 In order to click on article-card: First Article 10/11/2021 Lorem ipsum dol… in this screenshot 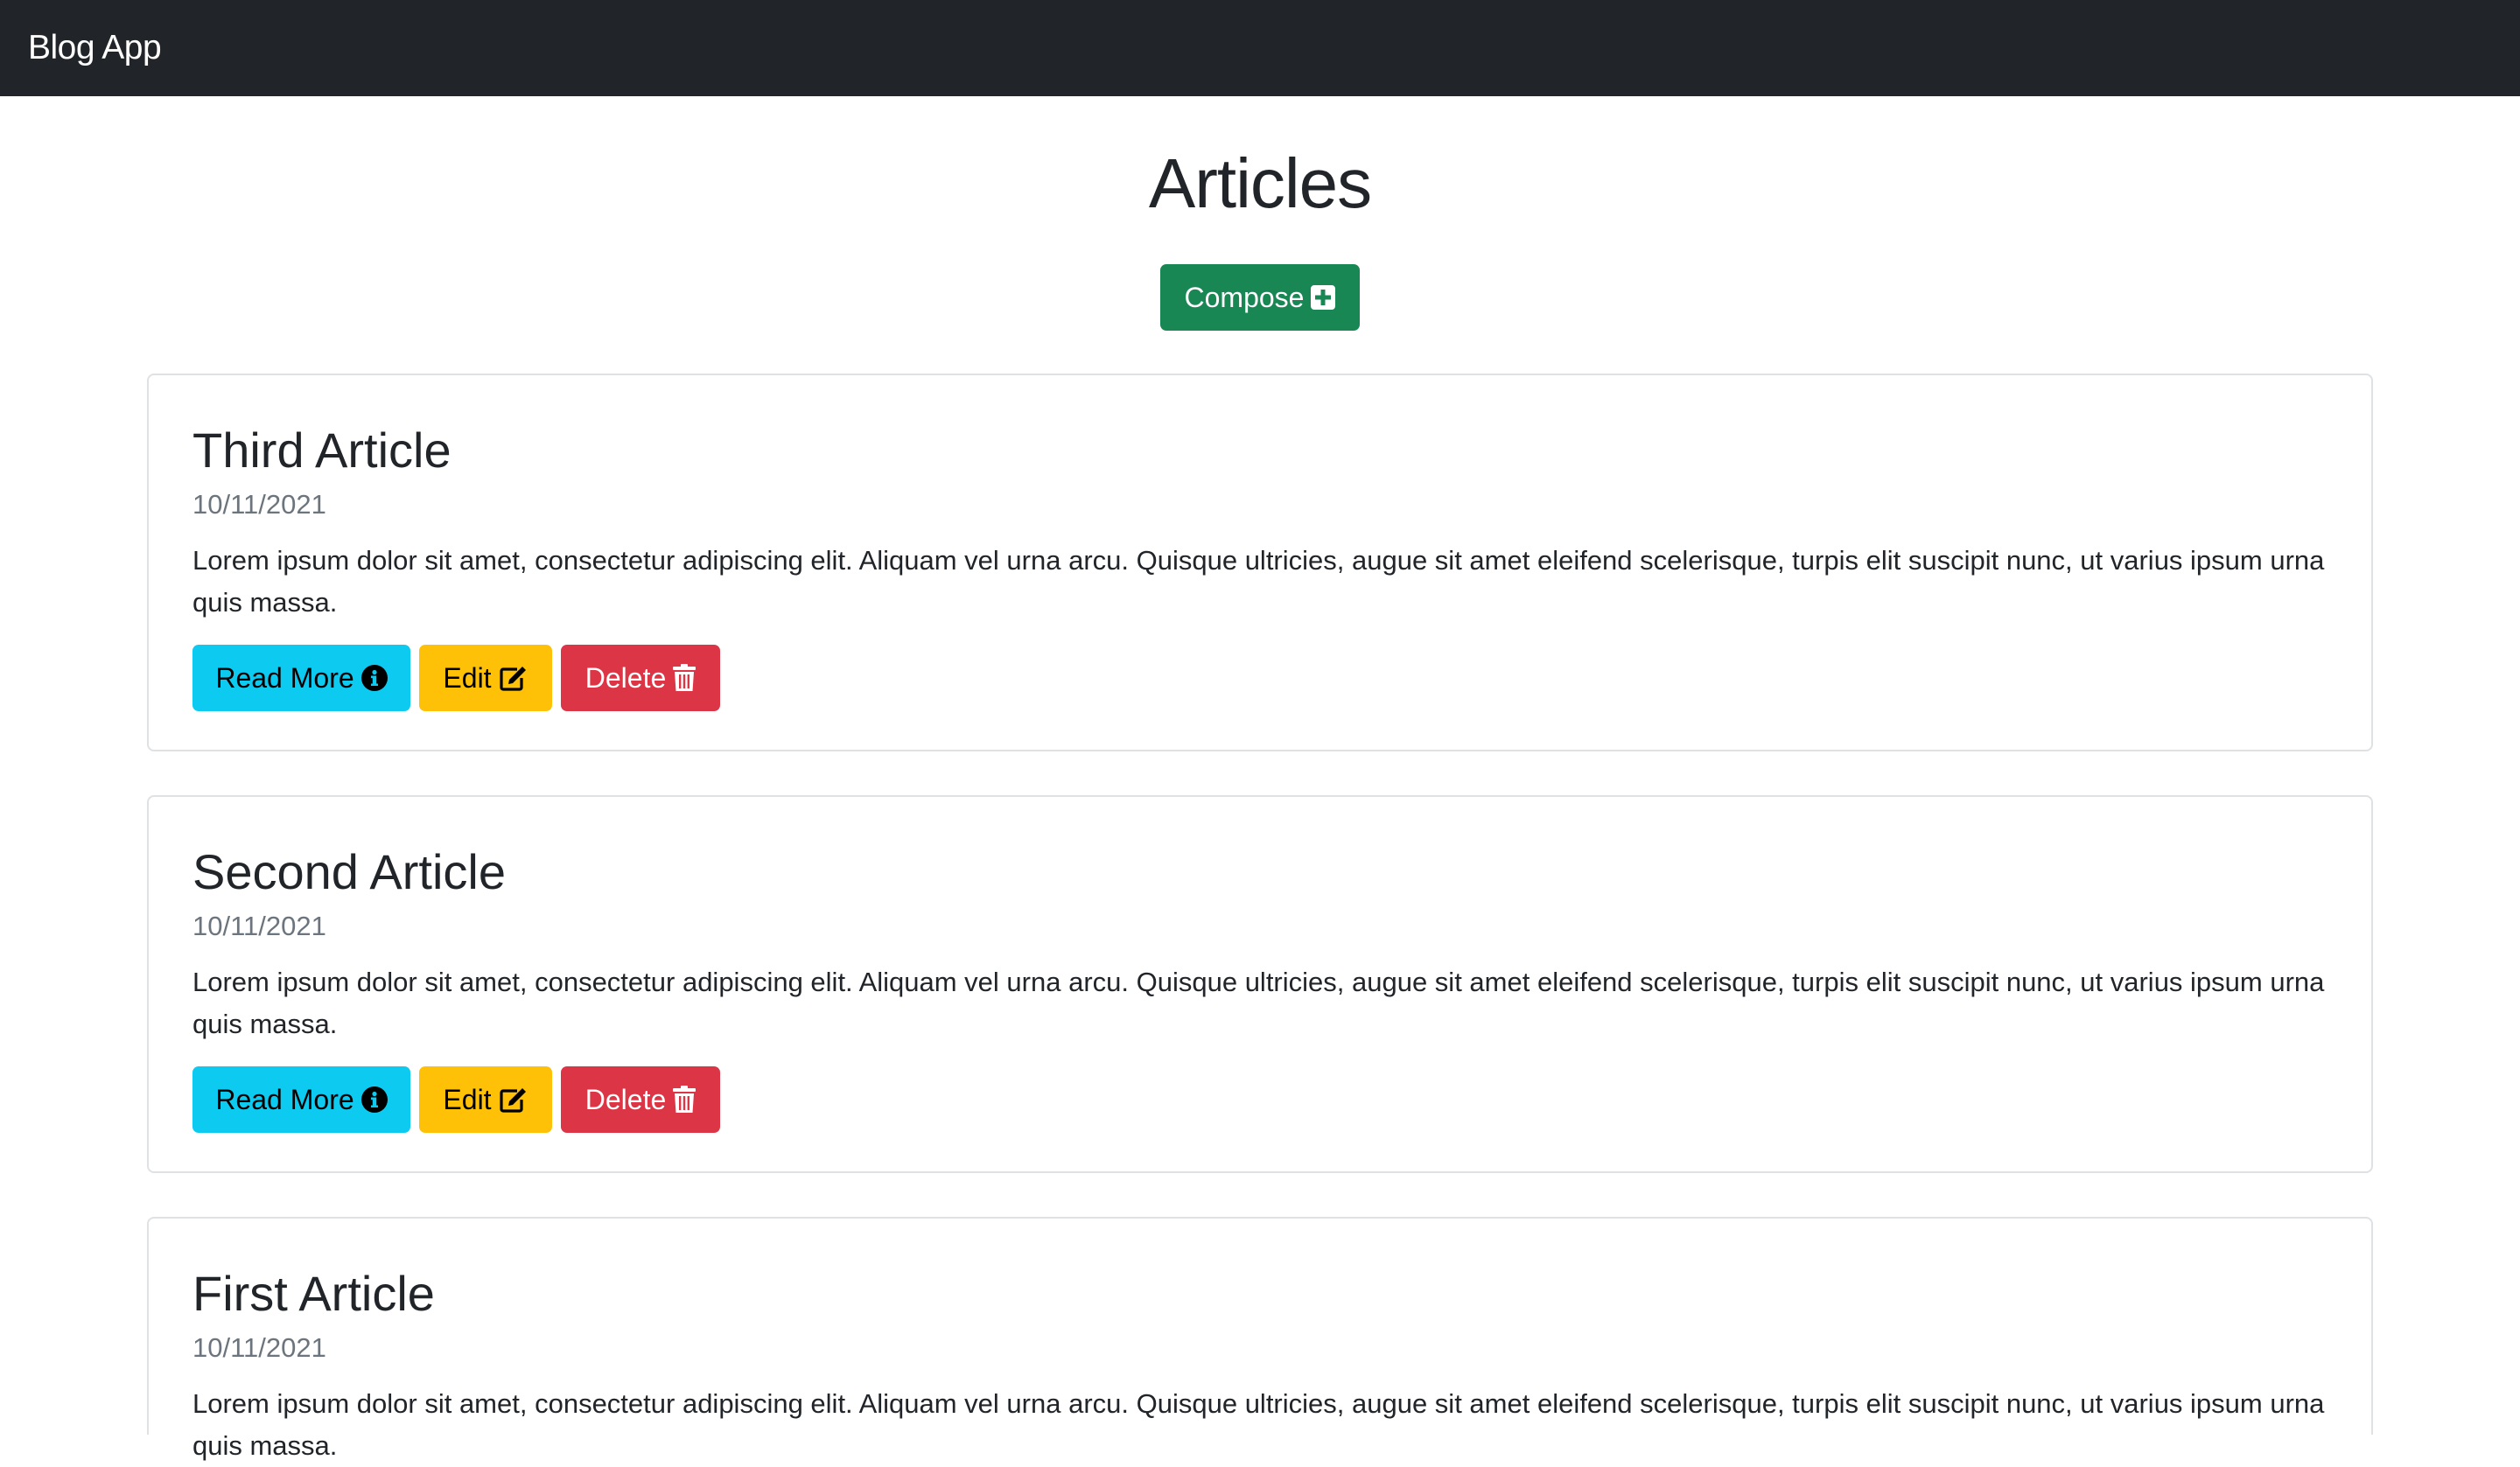, I will do `click(1260, 1339)`.